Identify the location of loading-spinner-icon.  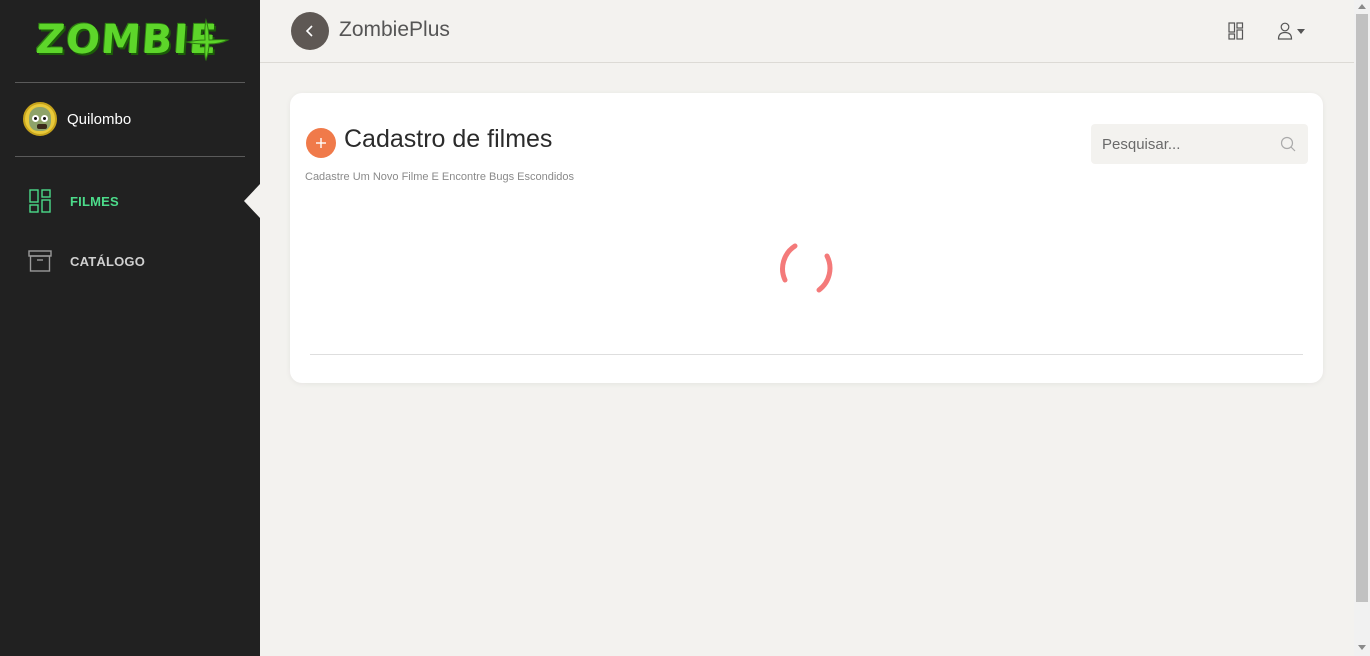
(806, 268).